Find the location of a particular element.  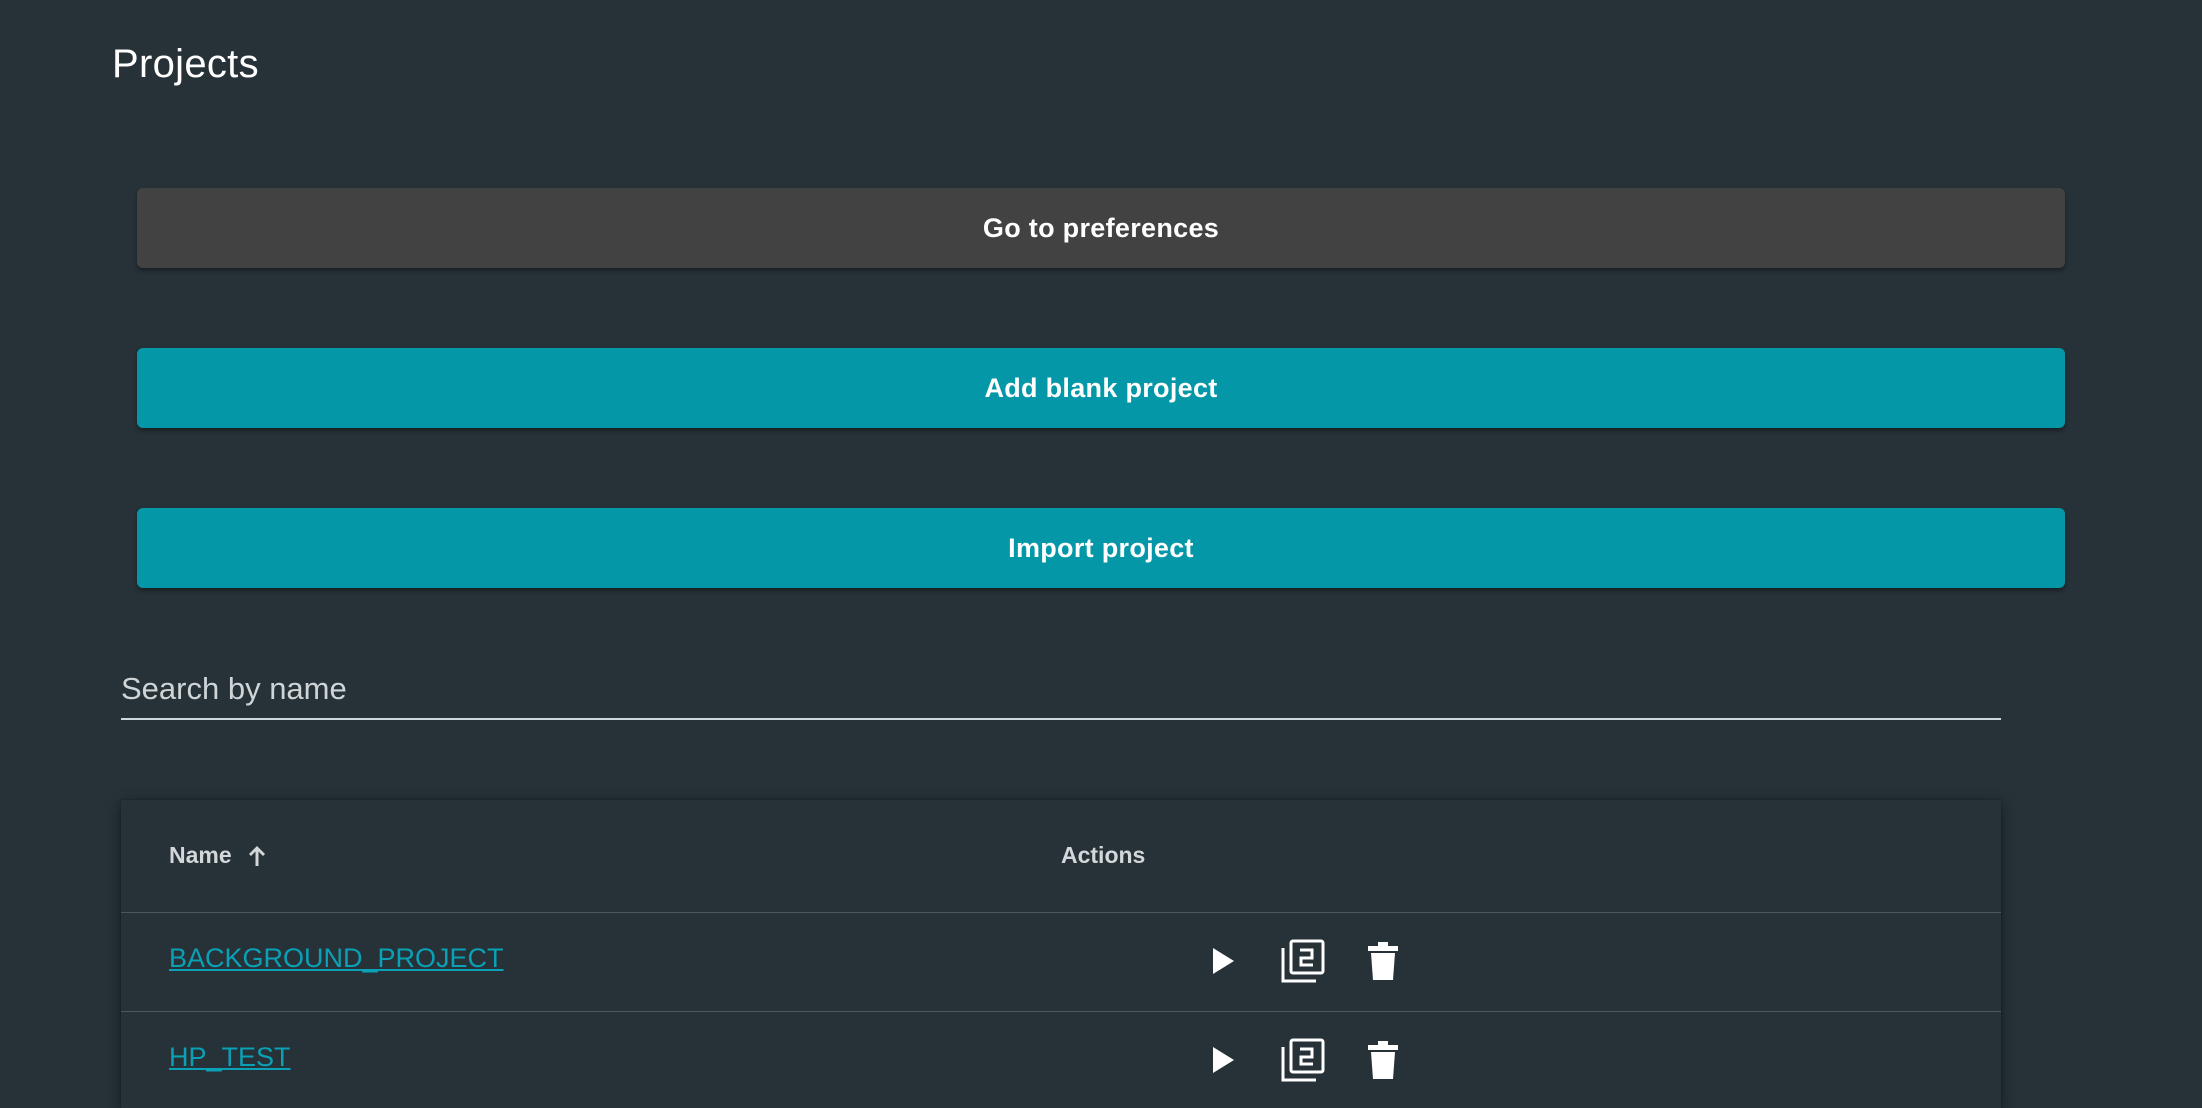

column-header-name: Name is located at coordinates (218, 855).